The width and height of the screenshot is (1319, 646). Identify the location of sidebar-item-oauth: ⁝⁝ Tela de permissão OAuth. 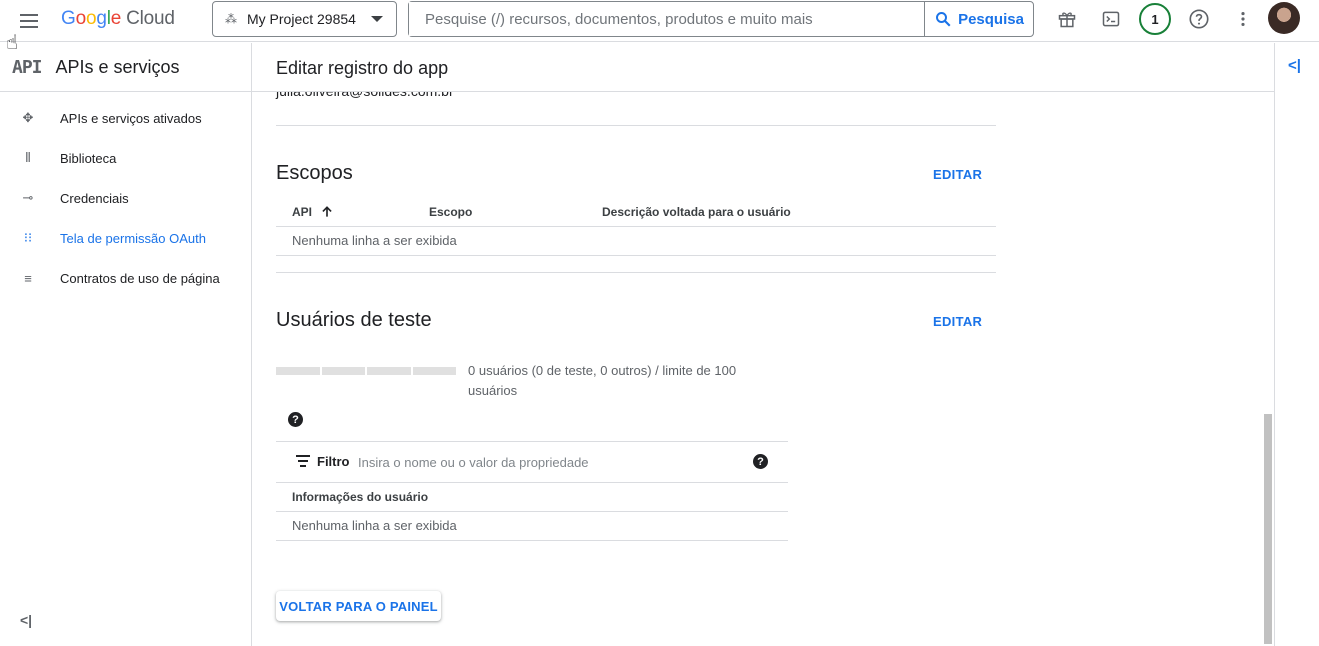
(125, 238).